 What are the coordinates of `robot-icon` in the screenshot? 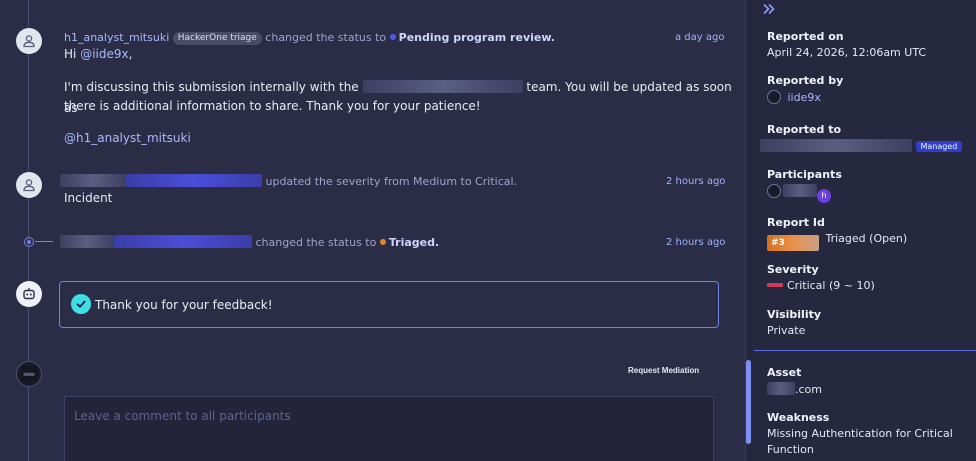 It's located at (29, 294).